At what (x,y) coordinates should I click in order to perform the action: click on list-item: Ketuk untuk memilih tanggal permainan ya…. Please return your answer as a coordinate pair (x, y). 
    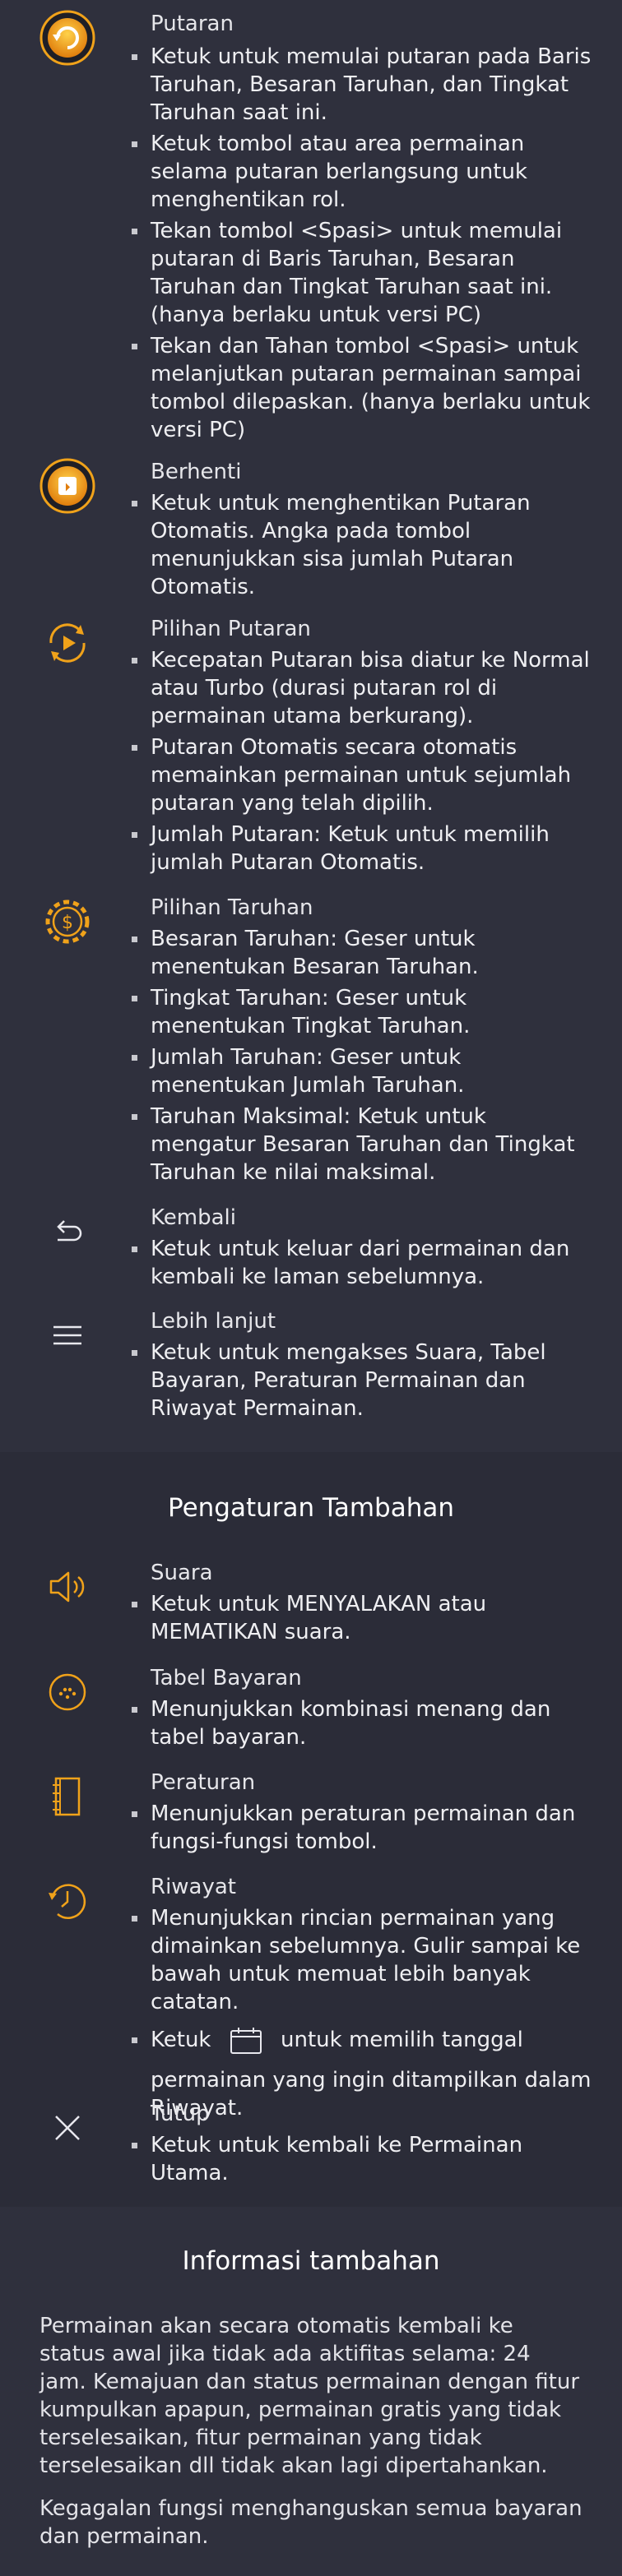
    Looking at the image, I should click on (363, 2074).